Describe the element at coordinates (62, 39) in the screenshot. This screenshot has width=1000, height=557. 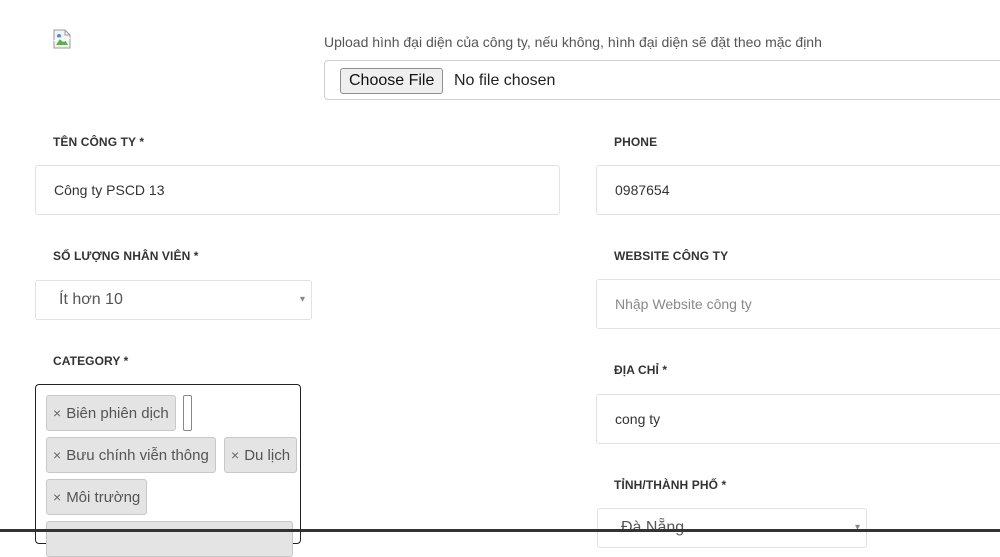
I see `broken-image-icon` at that location.